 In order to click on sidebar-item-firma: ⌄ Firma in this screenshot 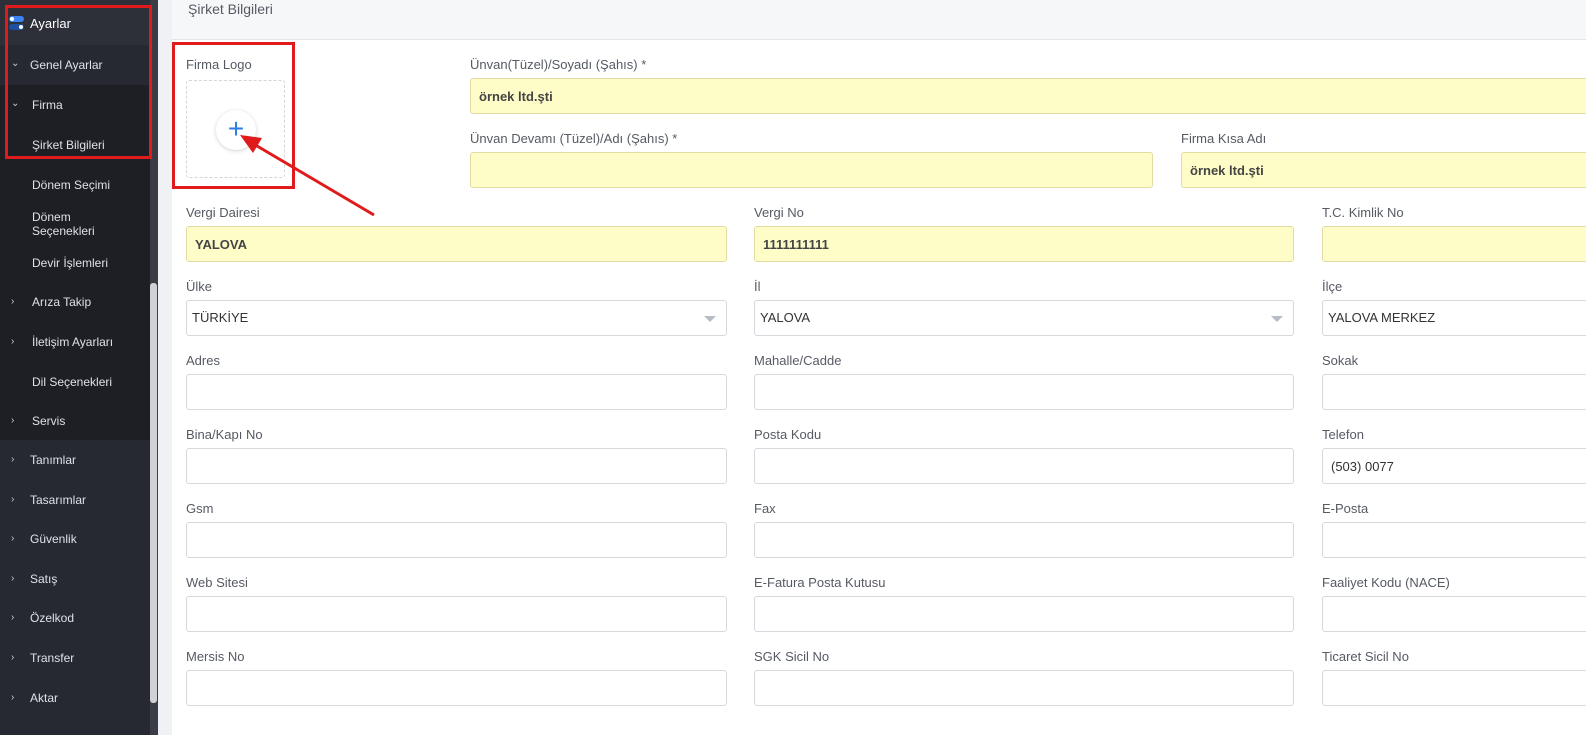, I will do `click(75, 105)`.